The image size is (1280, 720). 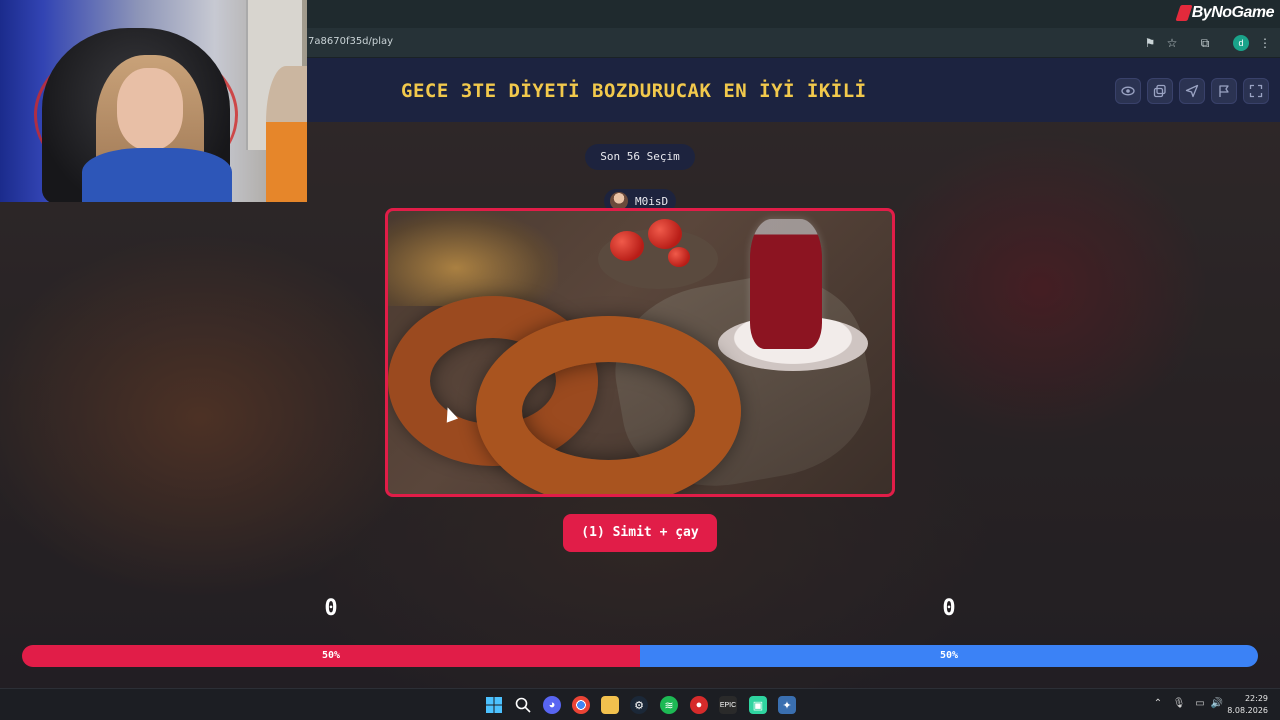 What do you see at coordinates (634, 91) in the screenshot?
I see `game-title: GECE 3TE DİYETİ BOZDURUCAK EN İYİ İKİLİ` at bounding box center [634, 91].